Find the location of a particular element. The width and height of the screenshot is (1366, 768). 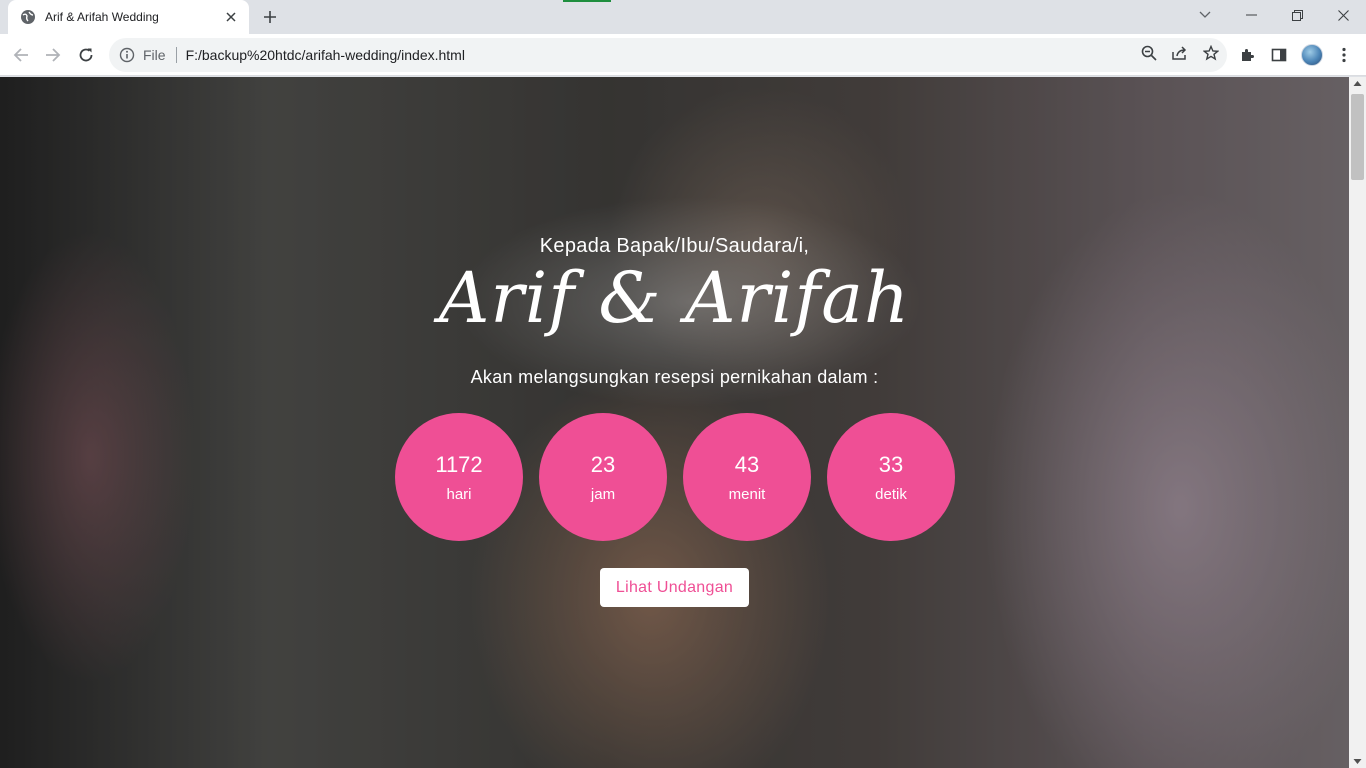

scroll-down-icon is located at coordinates (1357, 761).